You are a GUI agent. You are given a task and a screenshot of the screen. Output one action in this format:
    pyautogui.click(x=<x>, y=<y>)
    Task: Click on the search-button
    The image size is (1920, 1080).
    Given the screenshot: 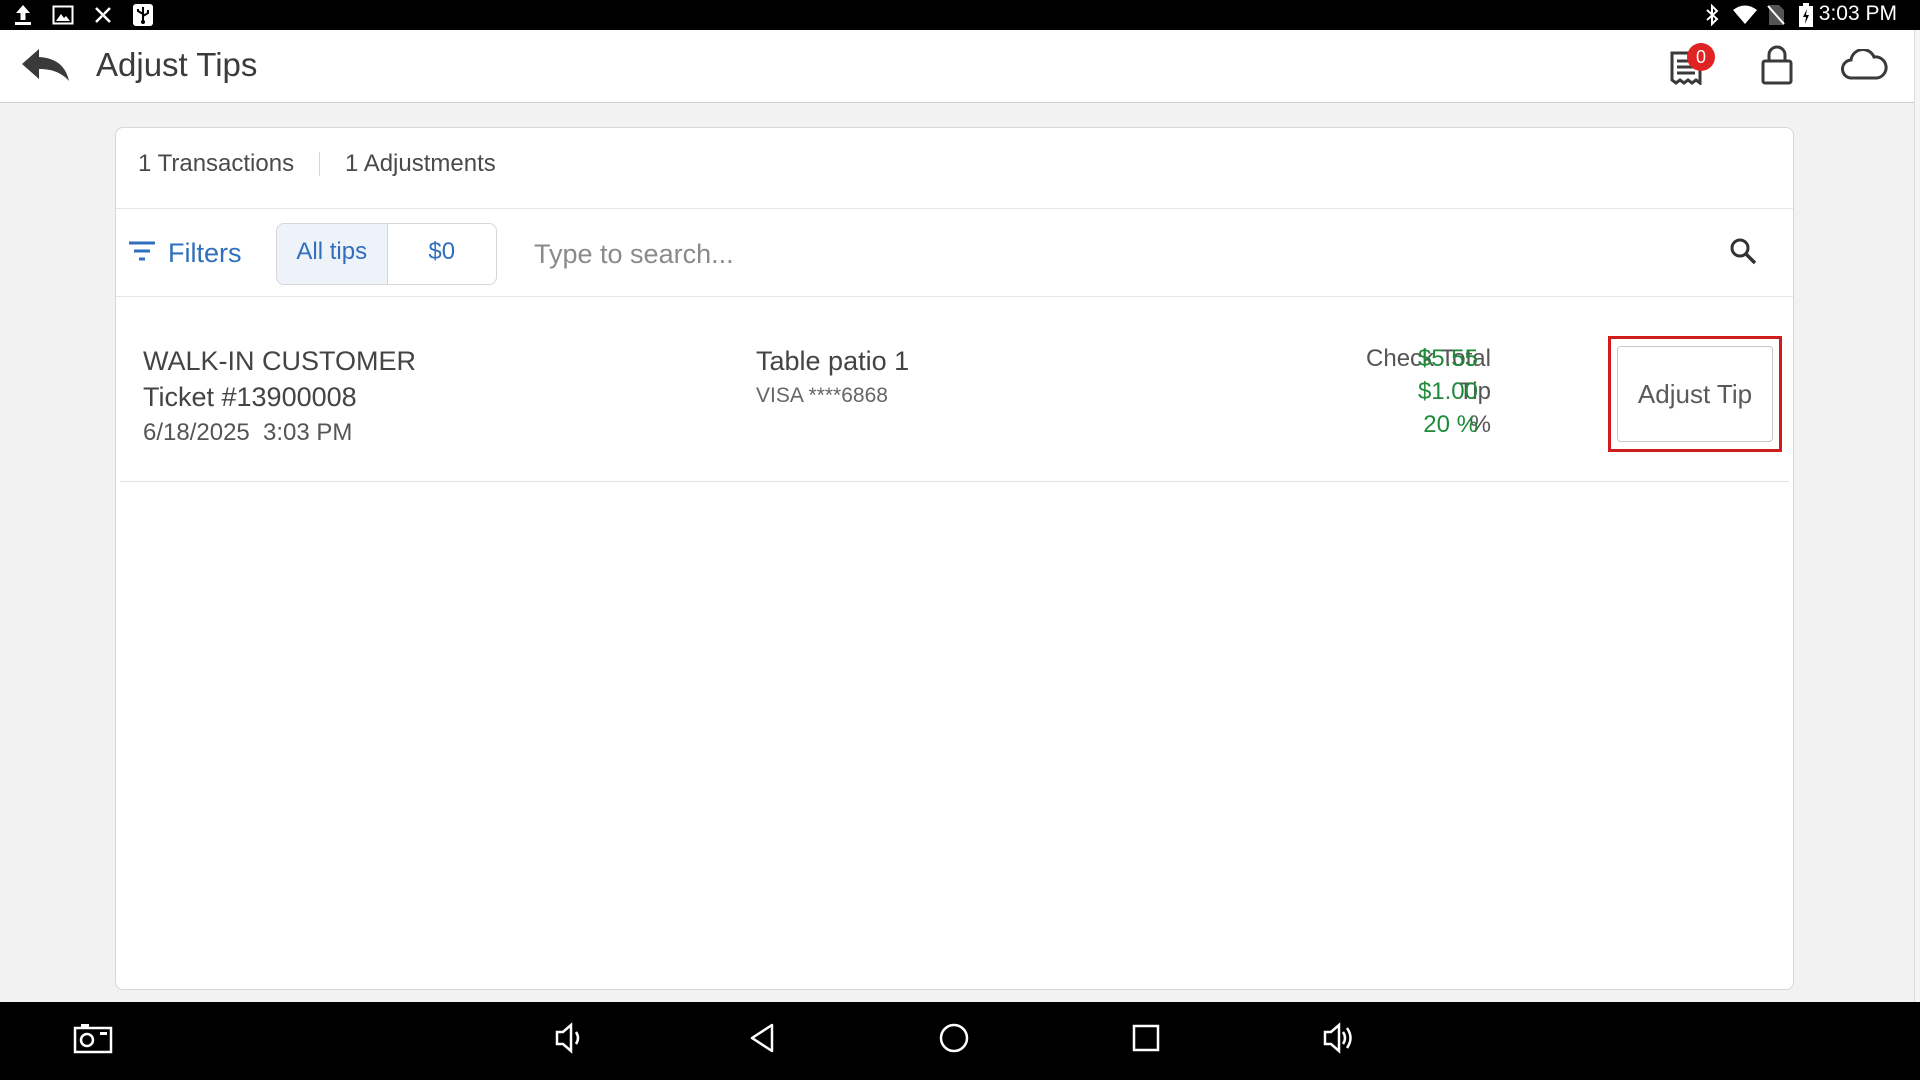 What is the action you would take?
    pyautogui.click(x=1743, y=253)
    